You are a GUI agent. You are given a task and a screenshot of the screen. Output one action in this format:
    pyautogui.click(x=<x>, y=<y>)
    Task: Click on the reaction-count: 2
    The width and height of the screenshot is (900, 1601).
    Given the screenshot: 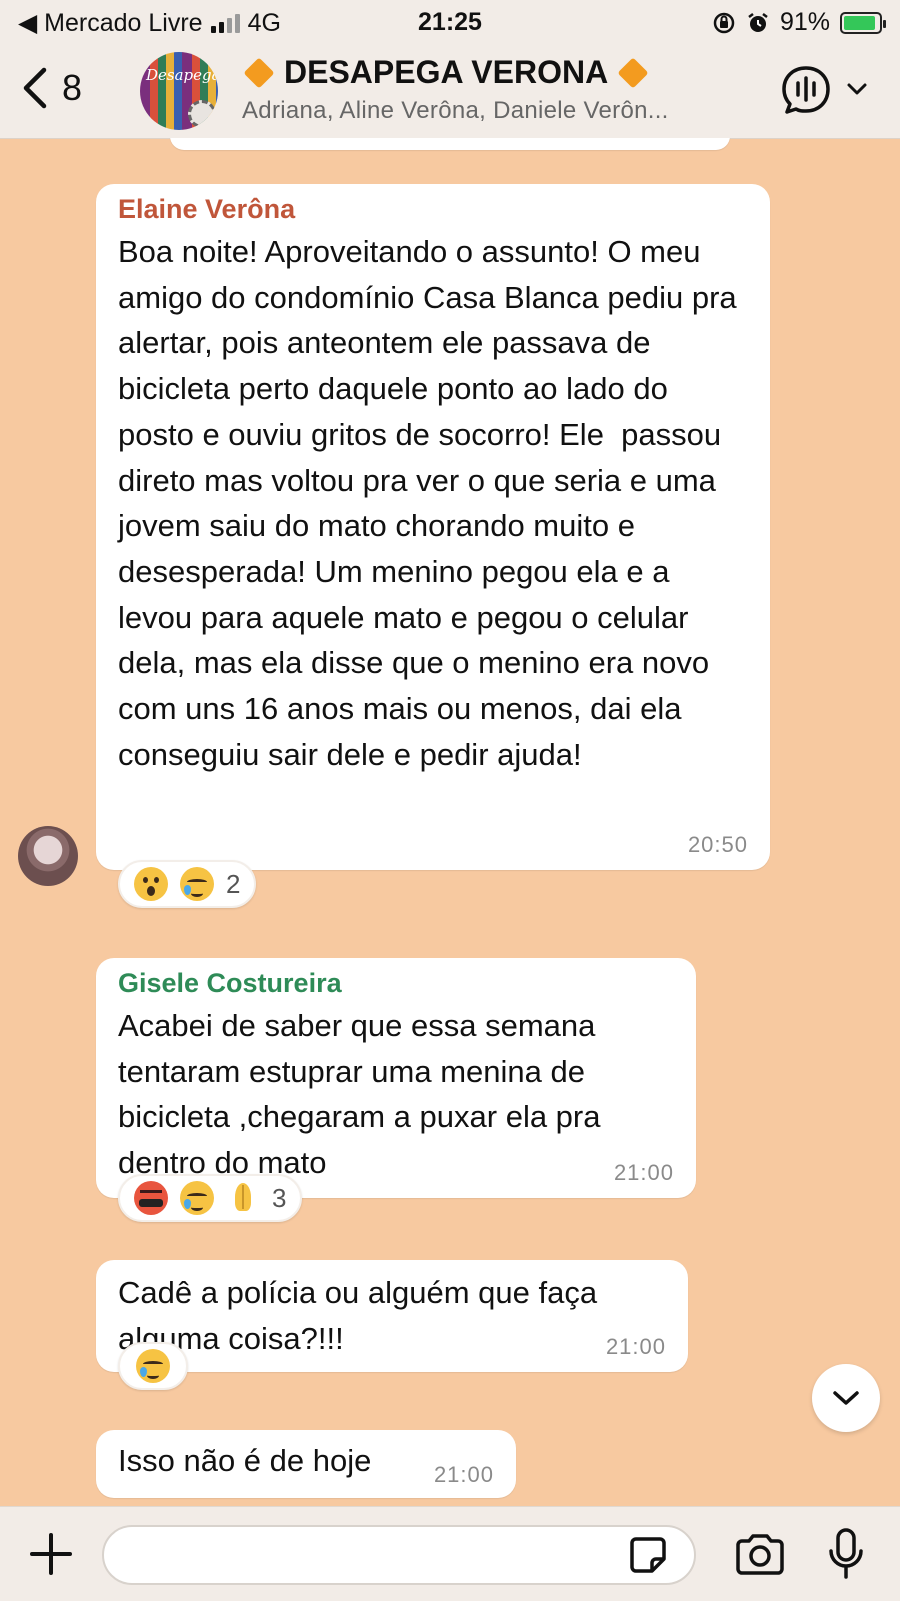 What is the action you would take?
    pyautogui.click(x=233, y=883)
    